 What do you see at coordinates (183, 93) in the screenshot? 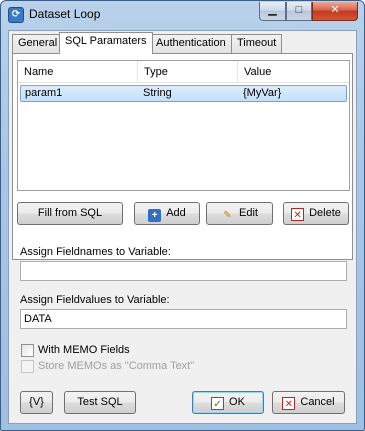
I see `table-row: param1 String {MyVar}` at bounding box center [183, 93].